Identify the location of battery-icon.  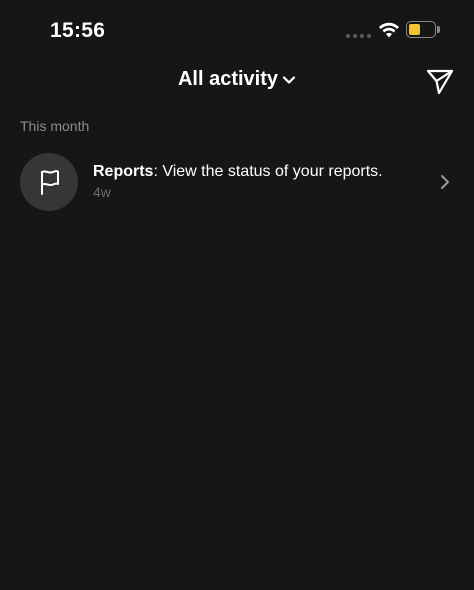
(421, 29).